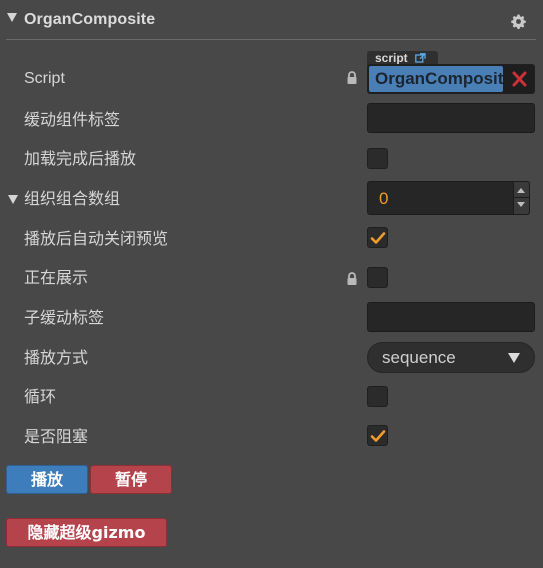  Describe the element at coordinates (420, 58) in the screenshot. I see `external-link-icon` at that location.